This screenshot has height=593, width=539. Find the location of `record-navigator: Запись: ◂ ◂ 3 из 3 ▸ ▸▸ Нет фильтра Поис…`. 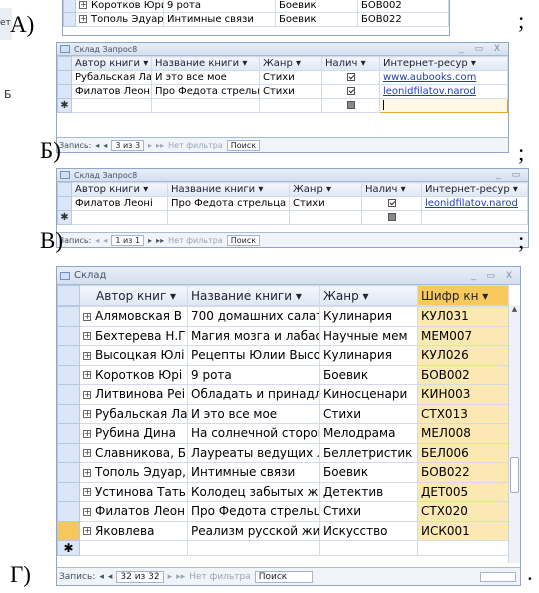

record-navigator: Запись: ◂ ◂ 3 из 3 ▸ ▸▸ Нет фильтра Поис… is located at coordinates (282, 144).